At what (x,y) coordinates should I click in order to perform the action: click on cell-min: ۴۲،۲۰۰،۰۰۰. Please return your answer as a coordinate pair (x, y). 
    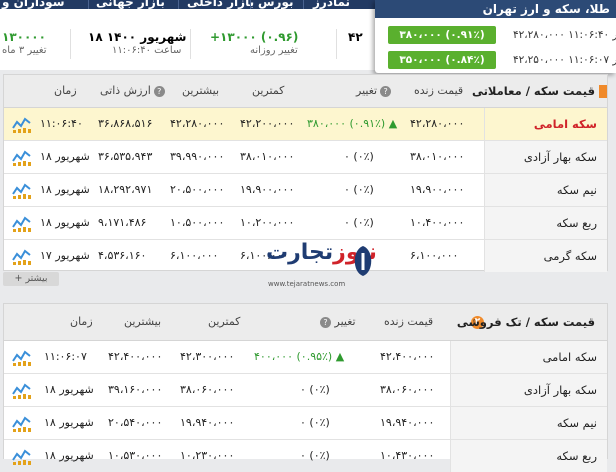
    Looking at the image, I should click on (267, 123).